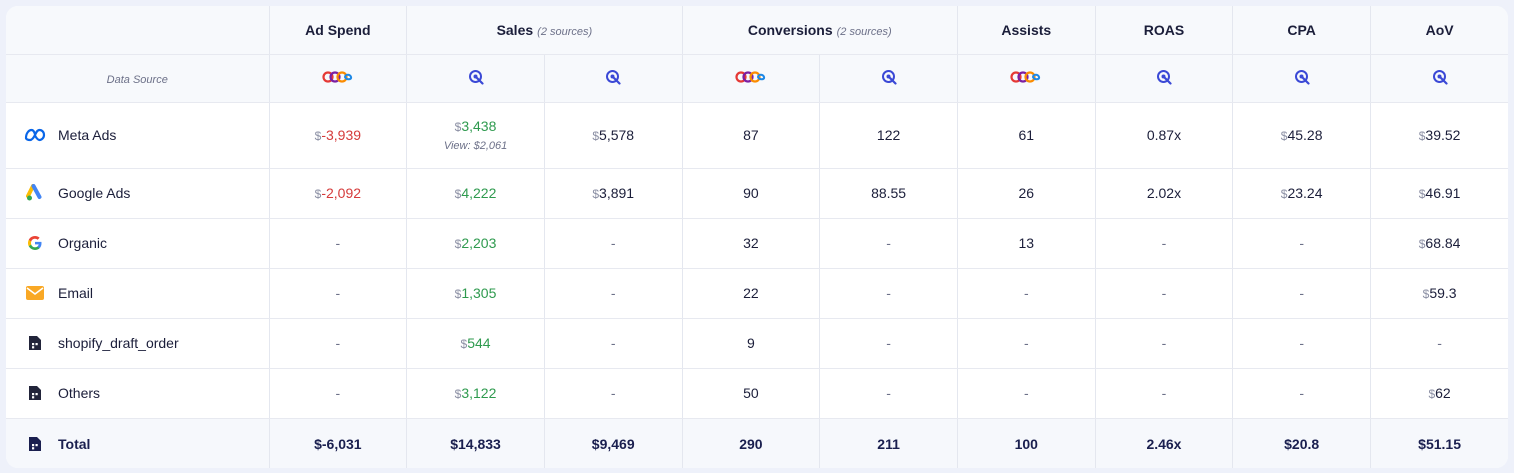  What do you see at coordinates (889, 193) in the screenshot?
I see `cell-value: 88.55` at bounding box center [889, 193].